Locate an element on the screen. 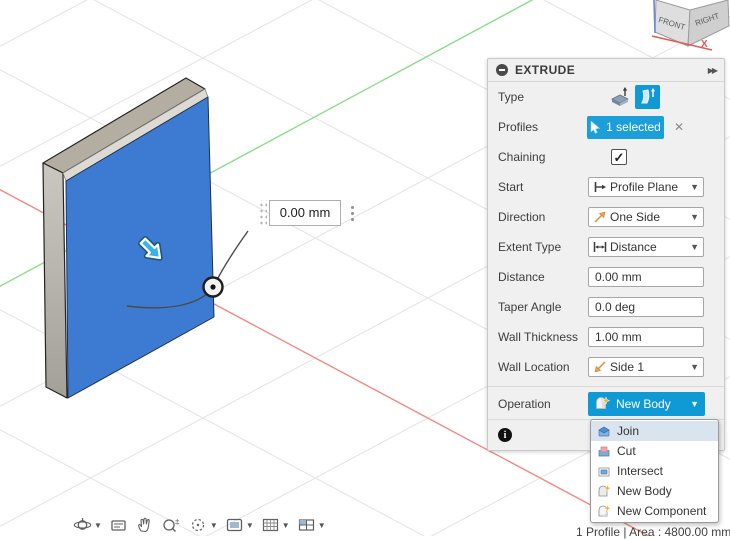 This screenshot has height=539, width=730. pan-button is located at coordinates (144, 525).